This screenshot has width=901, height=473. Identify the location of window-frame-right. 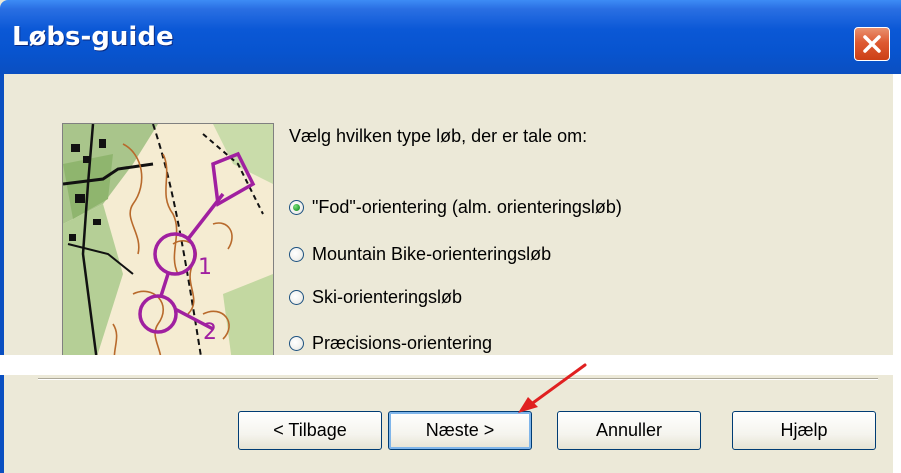
(897, 273).